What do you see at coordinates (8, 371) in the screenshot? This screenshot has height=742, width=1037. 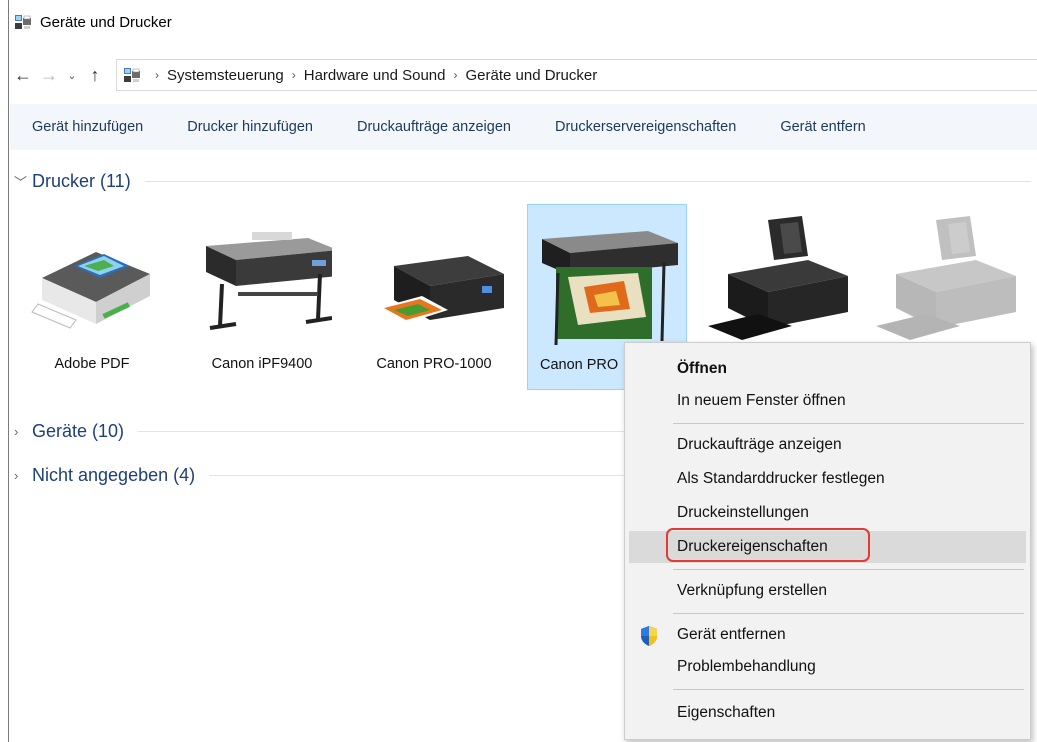 I see `window-border` at bounding box center [8, 371].